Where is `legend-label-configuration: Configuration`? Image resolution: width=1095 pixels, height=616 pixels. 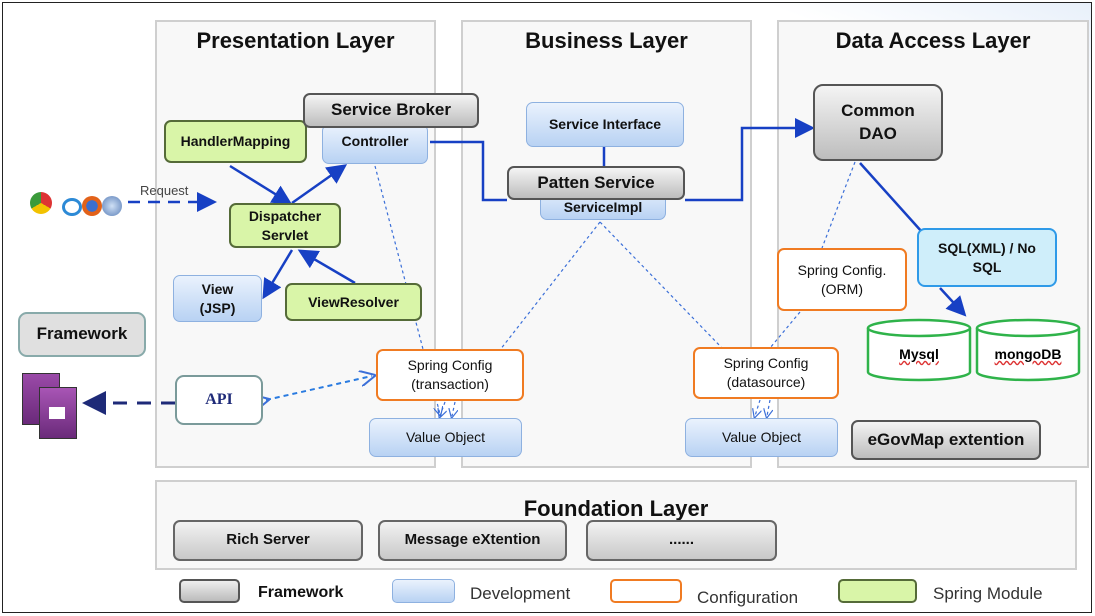
legend-label-configuration: Configuration is located at coordinates (748, 597).